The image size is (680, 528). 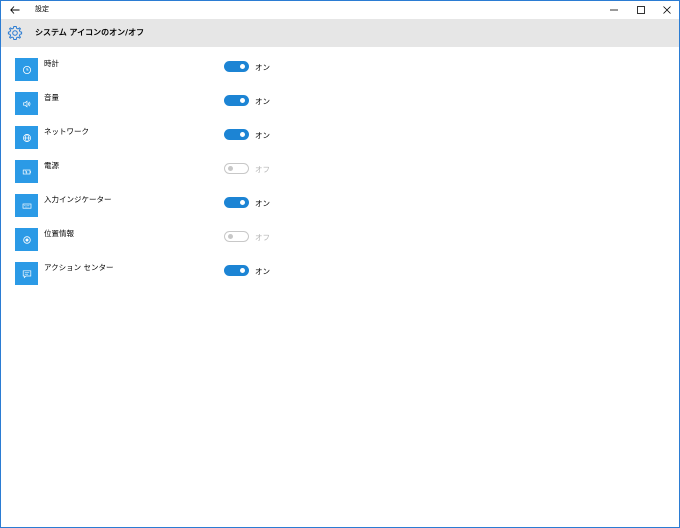 I want to click on keyboard-icon, so click(x=26, y=205).